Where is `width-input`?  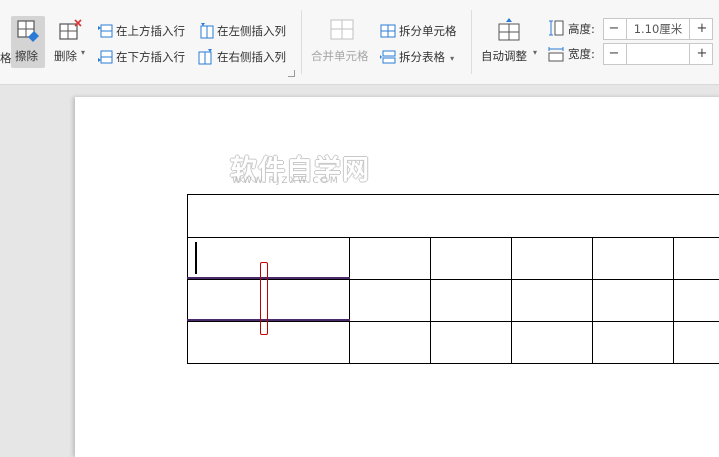 width-input is located at coordinates (658, 54).